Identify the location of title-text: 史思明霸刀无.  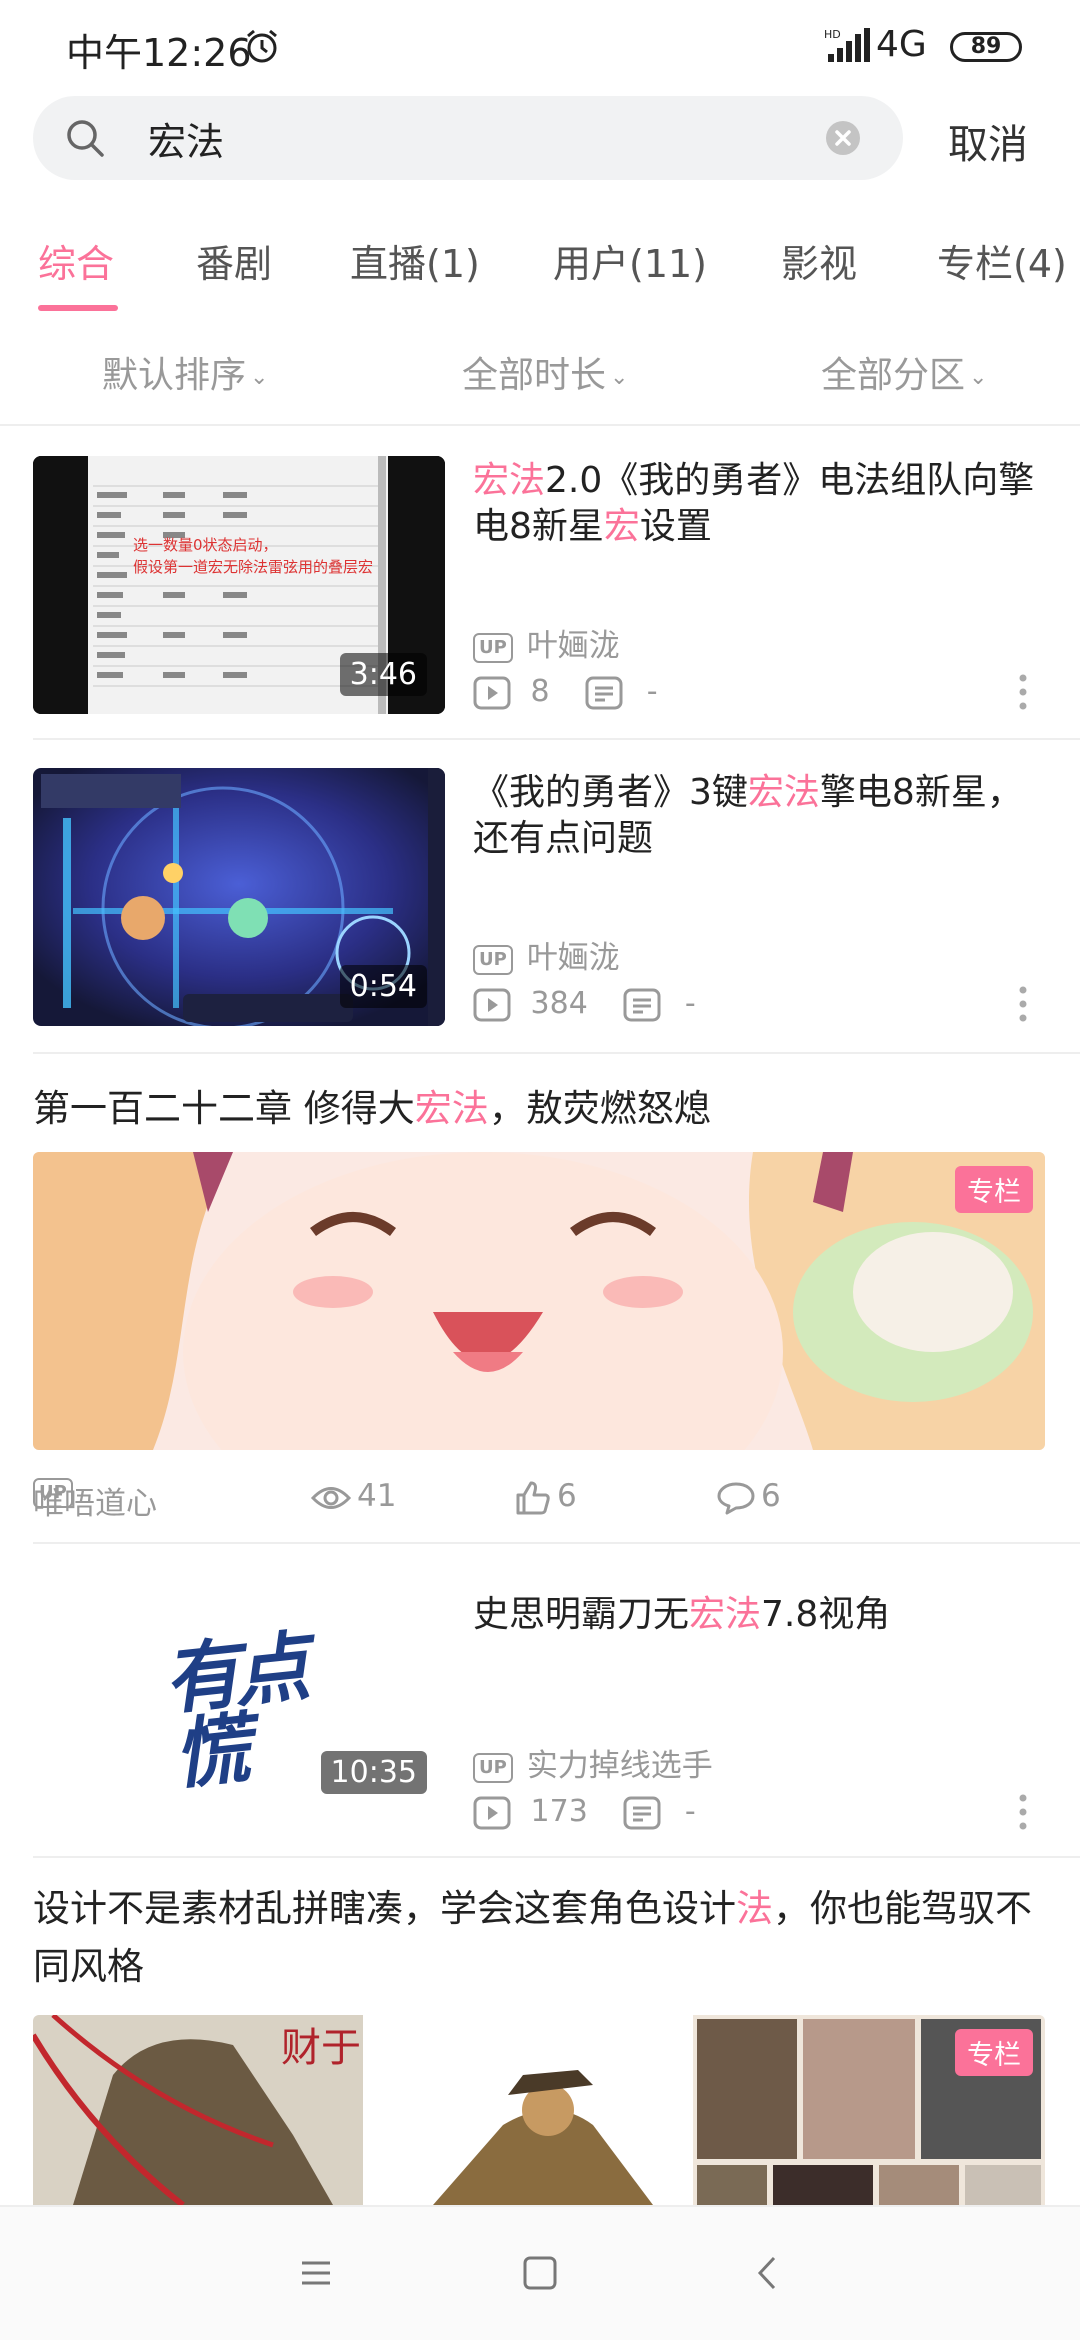
(581, 1614).